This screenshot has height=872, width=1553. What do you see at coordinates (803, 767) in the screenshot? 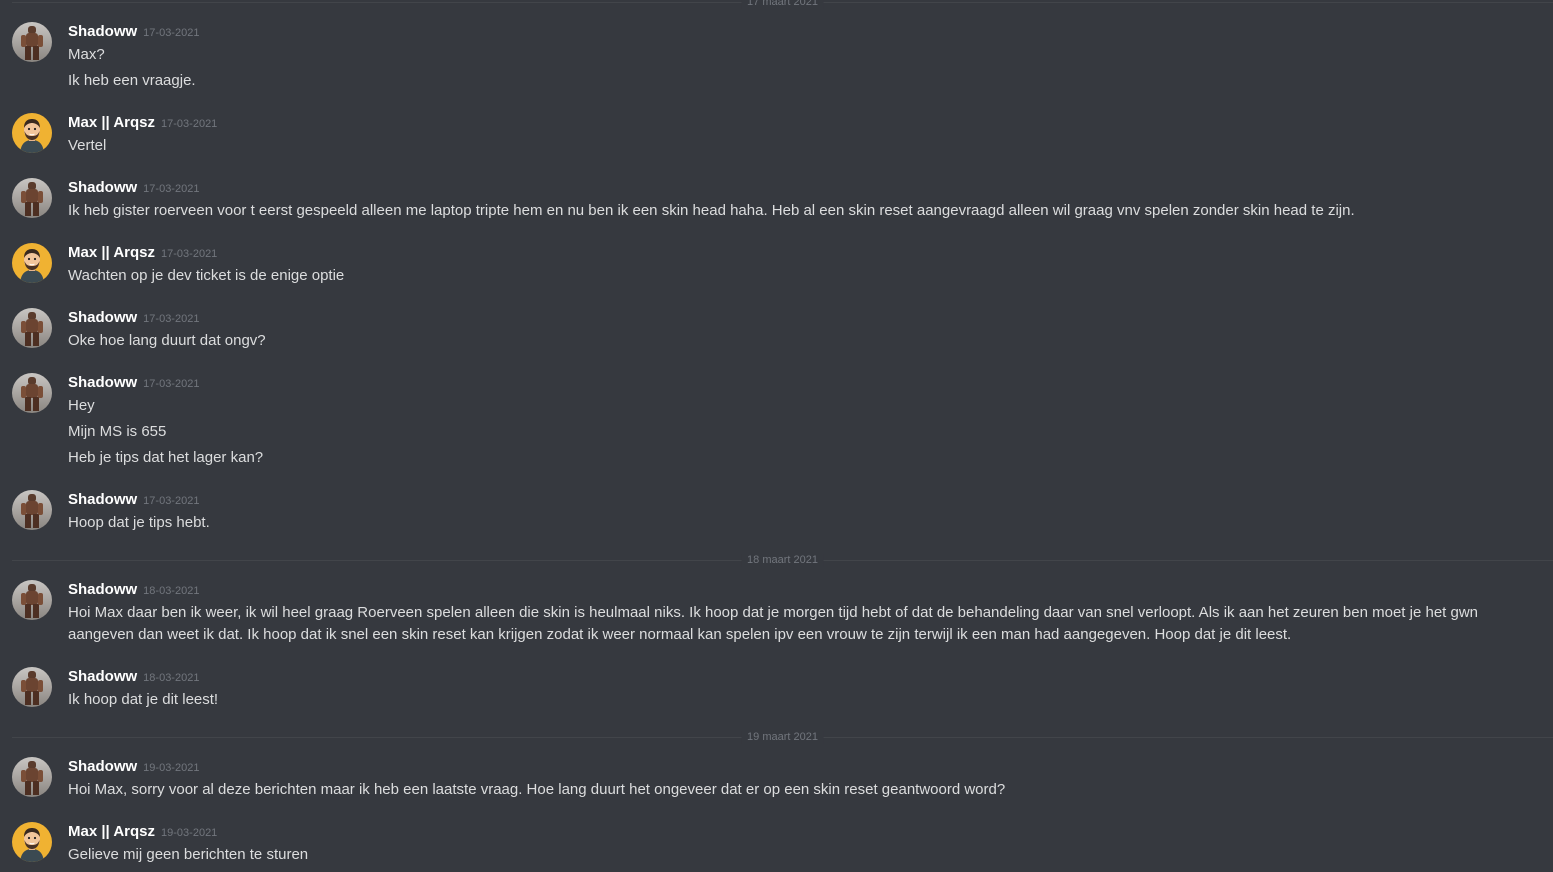
I see `message-header: Shadoww 19-03-2021` at bounding box center [803, 767].